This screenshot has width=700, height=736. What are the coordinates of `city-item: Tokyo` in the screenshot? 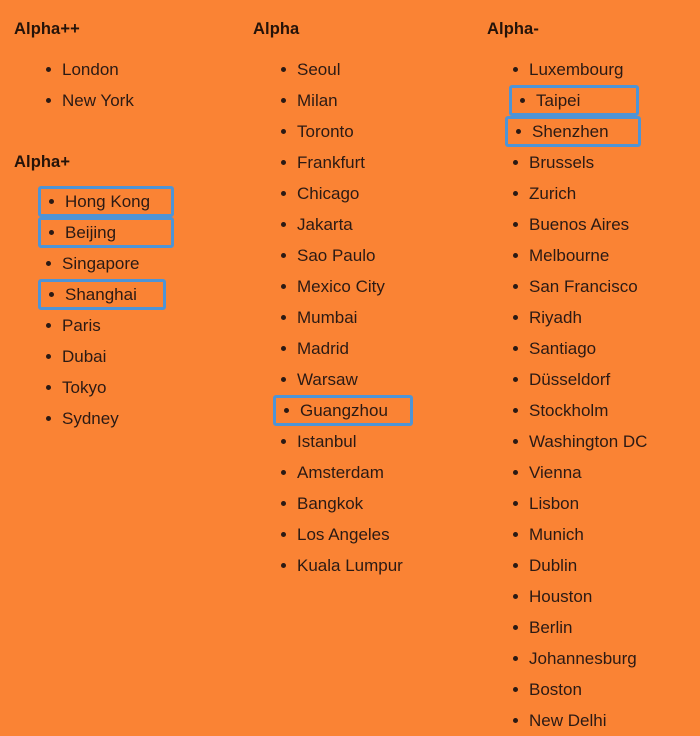 It's located at (139, 387).